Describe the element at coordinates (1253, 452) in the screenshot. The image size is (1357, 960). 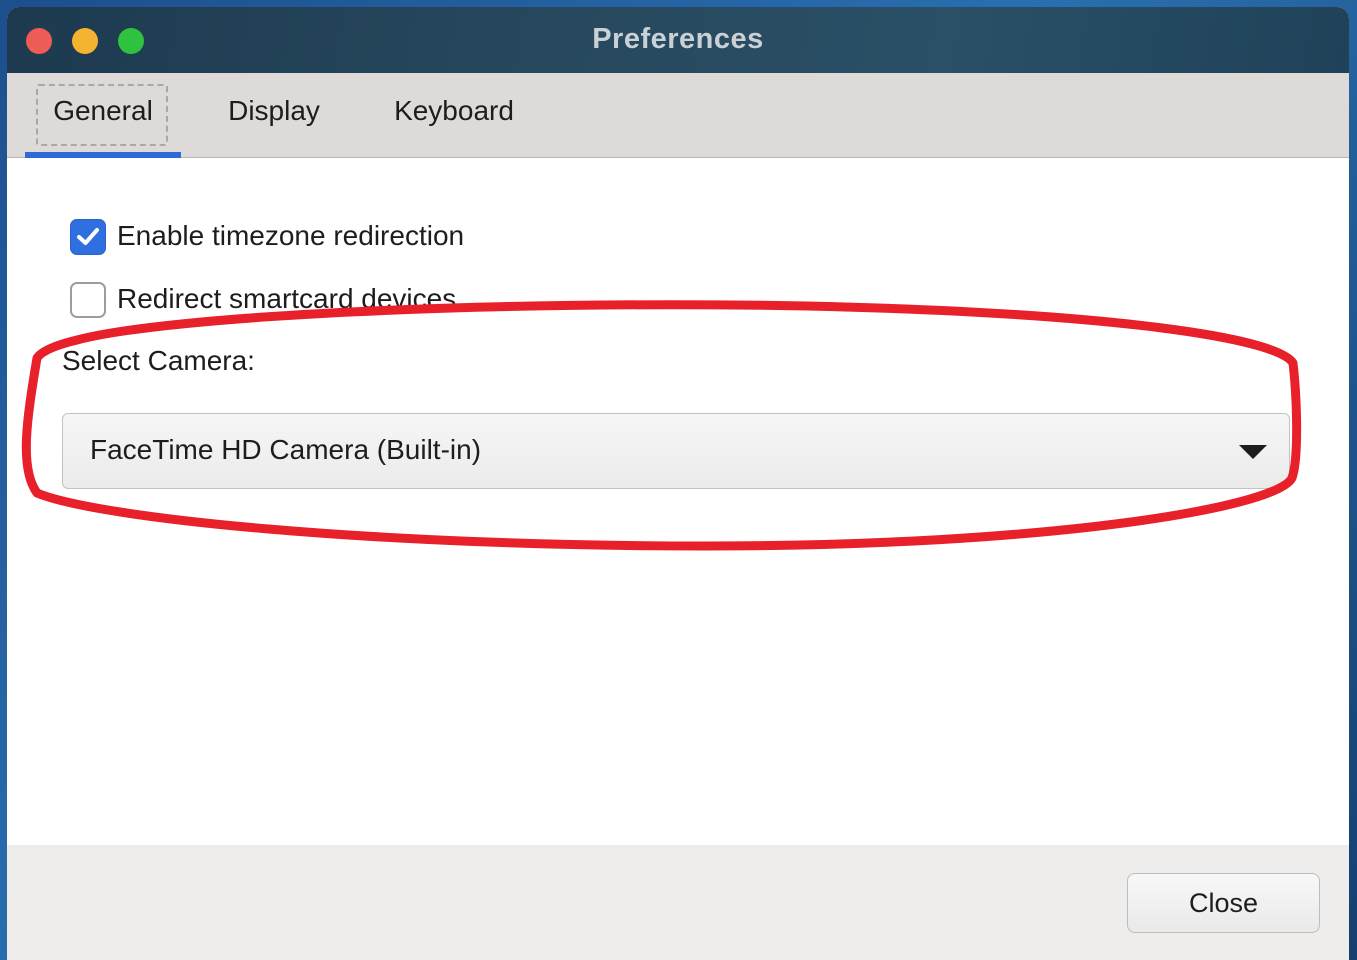
I see `dropdown-arrow-icon` at that location.